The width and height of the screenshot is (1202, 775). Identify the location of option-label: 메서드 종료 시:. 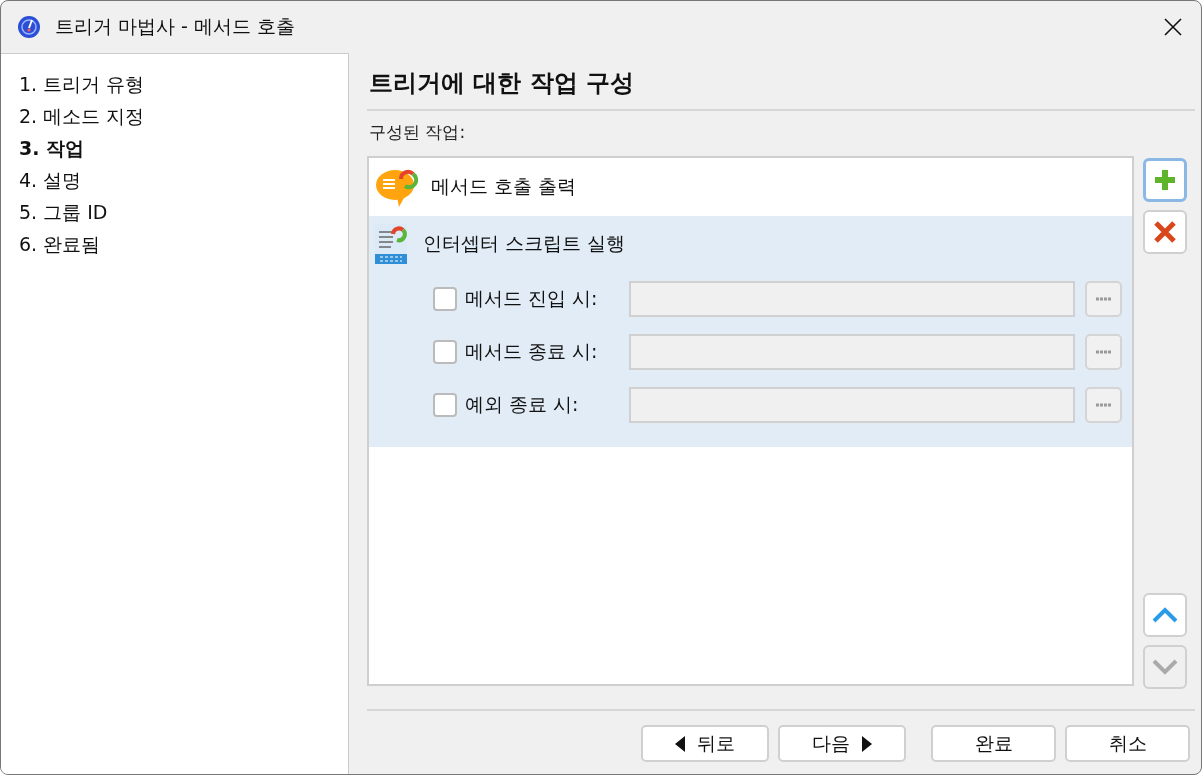
(532, 351).